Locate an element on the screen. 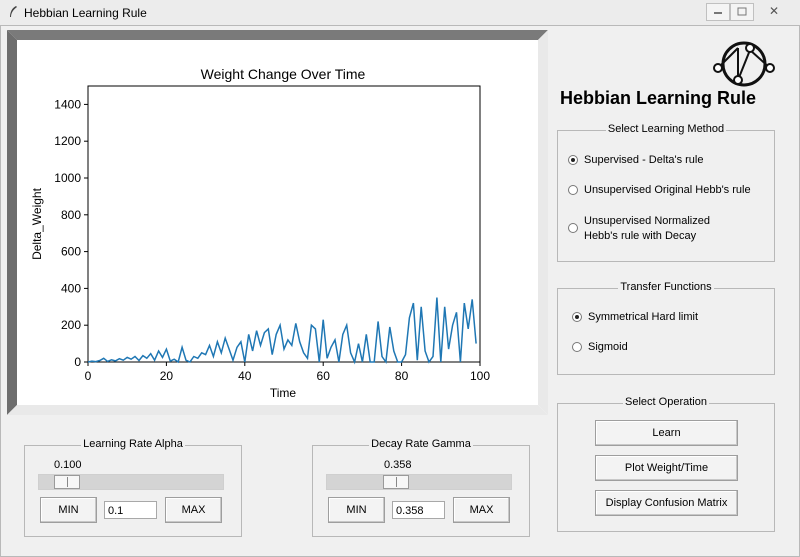 Image resolution: width=800 pixels, height=557 pixels. x-tick-label: 20 is located at coordinates (167, 376).